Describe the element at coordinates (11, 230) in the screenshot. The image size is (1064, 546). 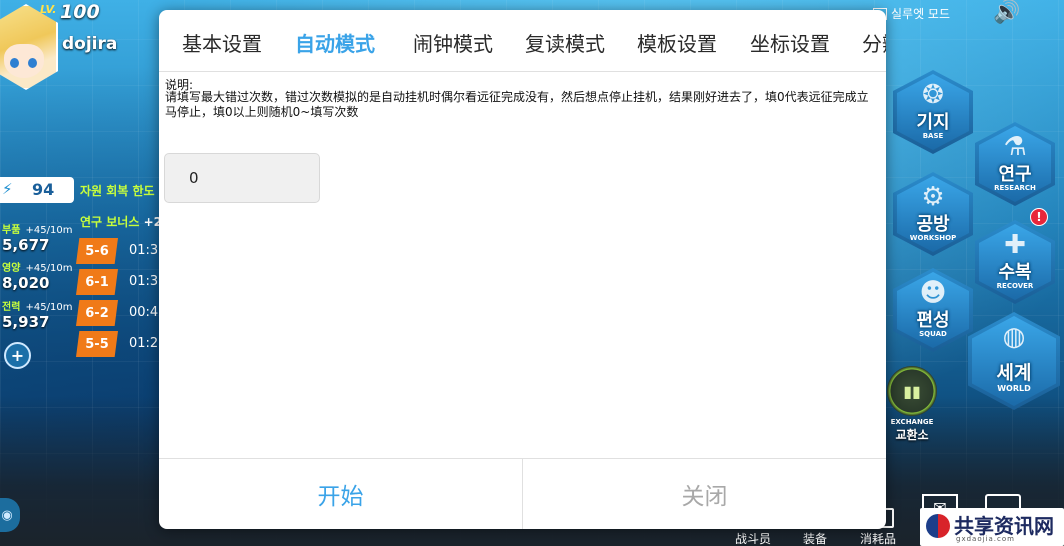
I see `resource-name: 부품` at that location.